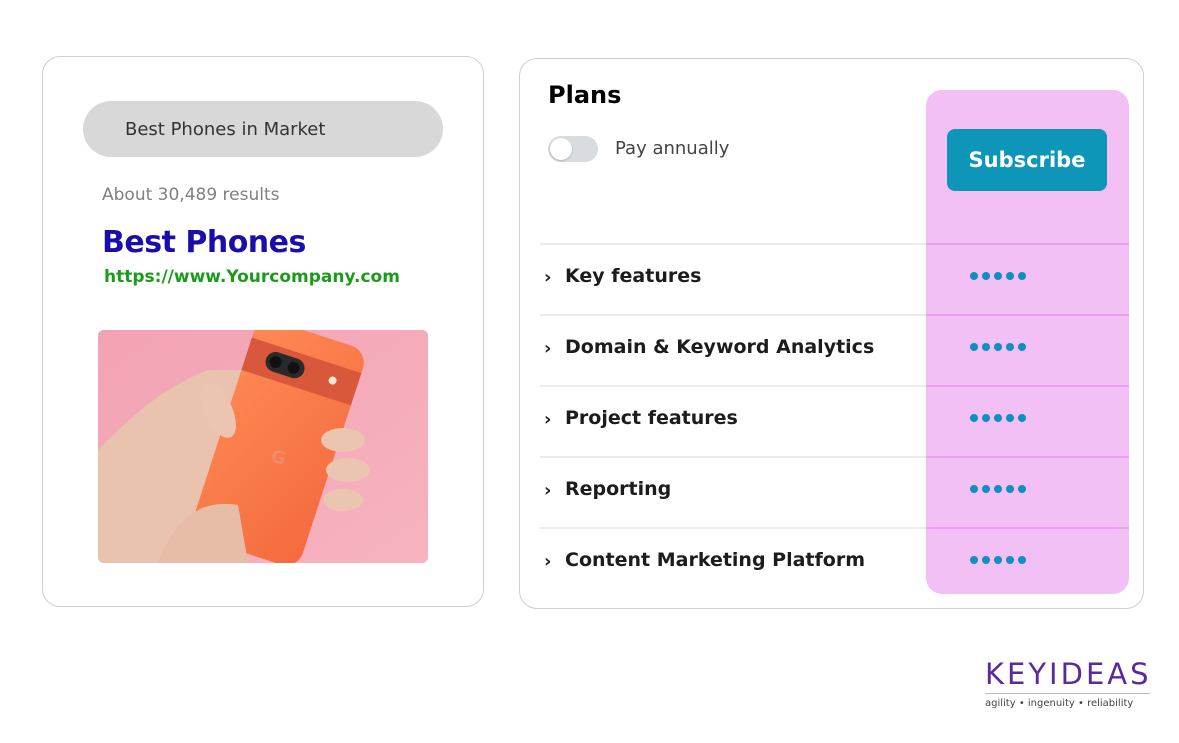 The image size is (1179, 743). I want to click on feature-row-project-features: › Project features, so click(834, 420).